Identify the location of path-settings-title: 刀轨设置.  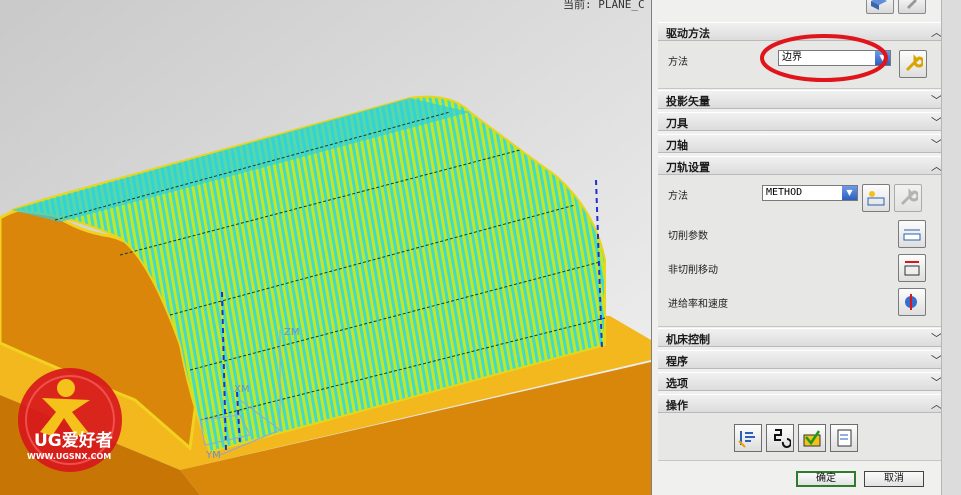
(688, 167).